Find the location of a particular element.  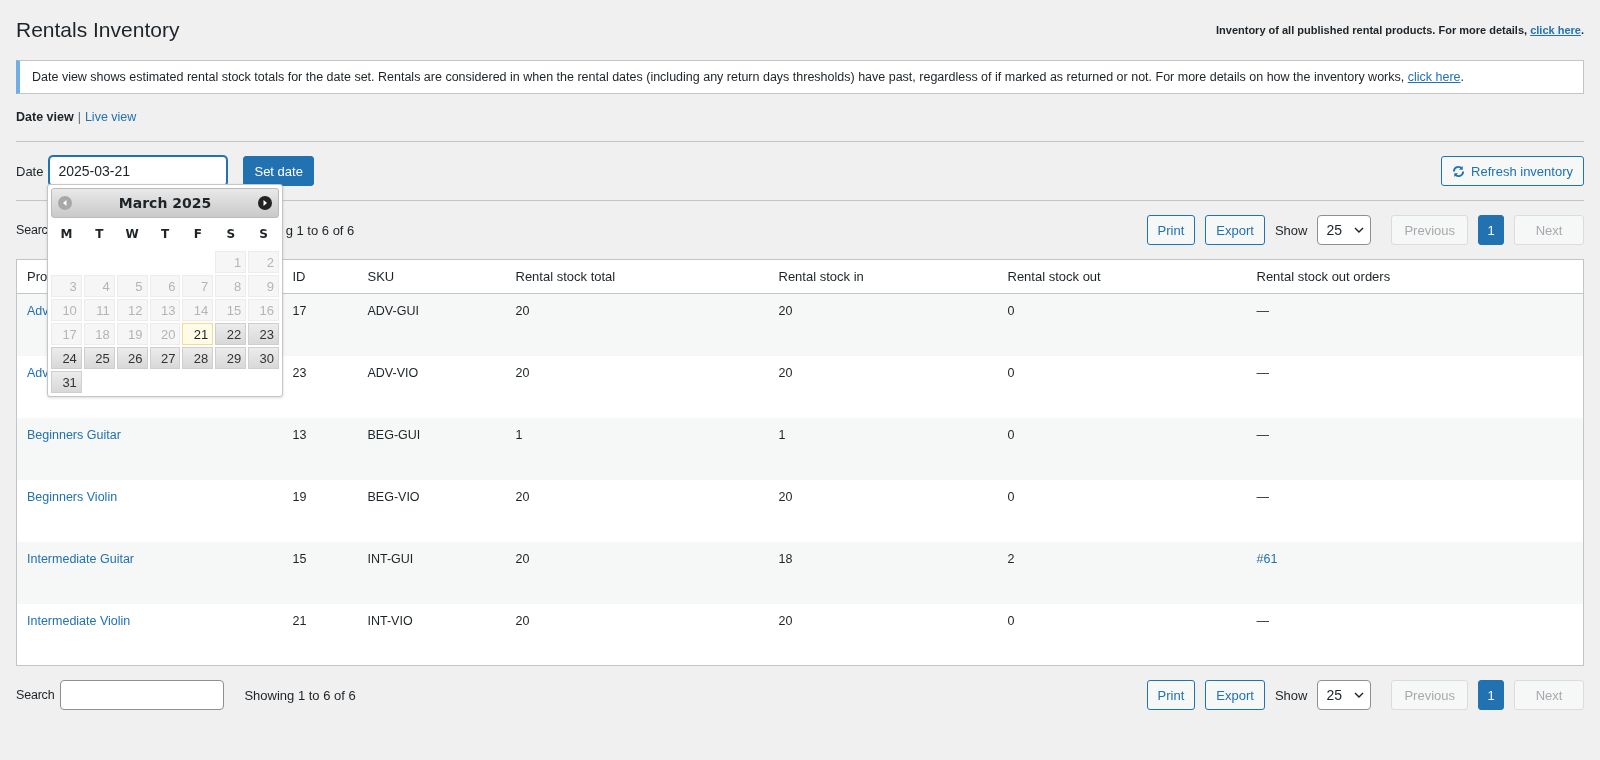

calendar-day: 28 is located at coordinates (198, 358).